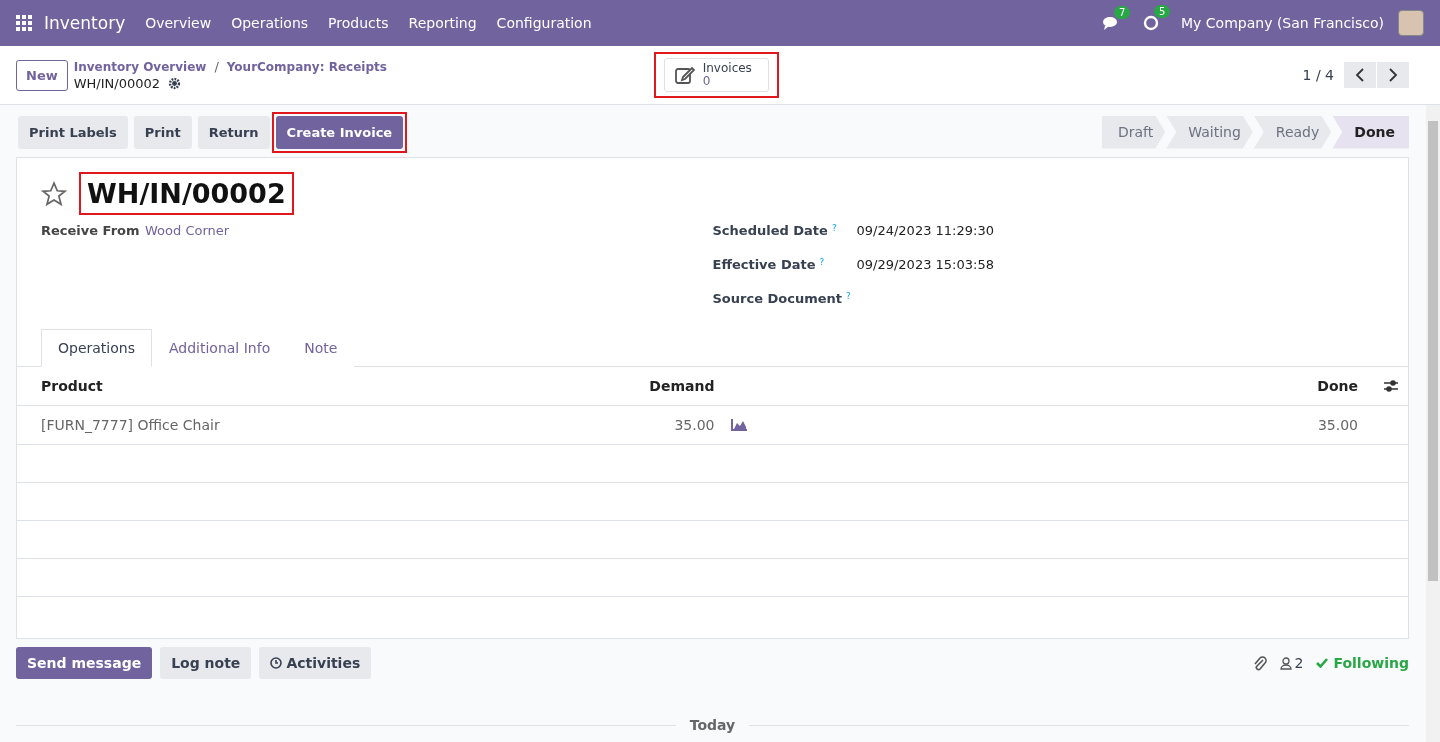  I want to click on smart-button-label: Invoices, so click(727, 68).